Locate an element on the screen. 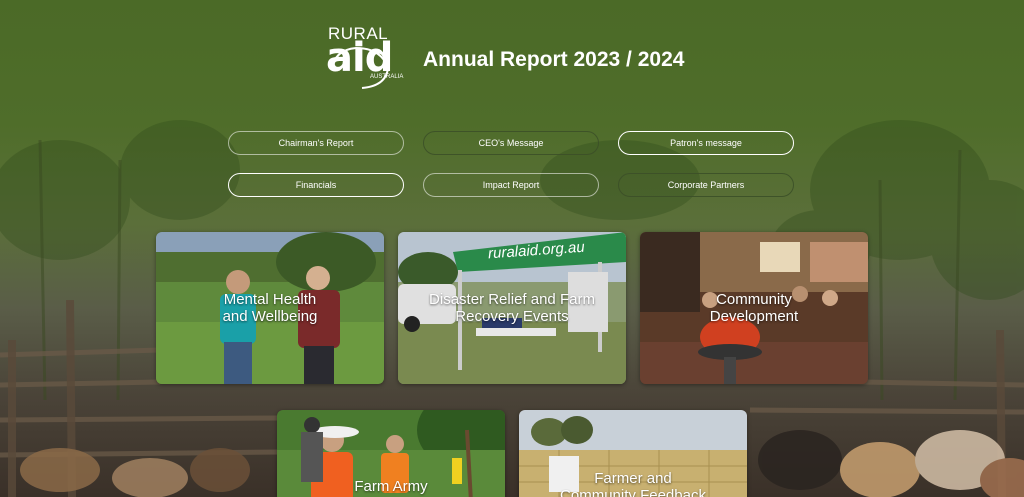  corporate-partners-button: Corporate Partners is located at coordinates (706, 185).